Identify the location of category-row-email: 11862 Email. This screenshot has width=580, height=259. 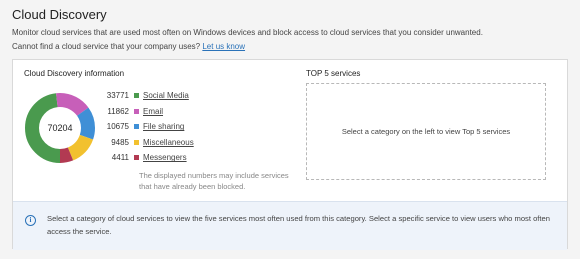
(145, 112).